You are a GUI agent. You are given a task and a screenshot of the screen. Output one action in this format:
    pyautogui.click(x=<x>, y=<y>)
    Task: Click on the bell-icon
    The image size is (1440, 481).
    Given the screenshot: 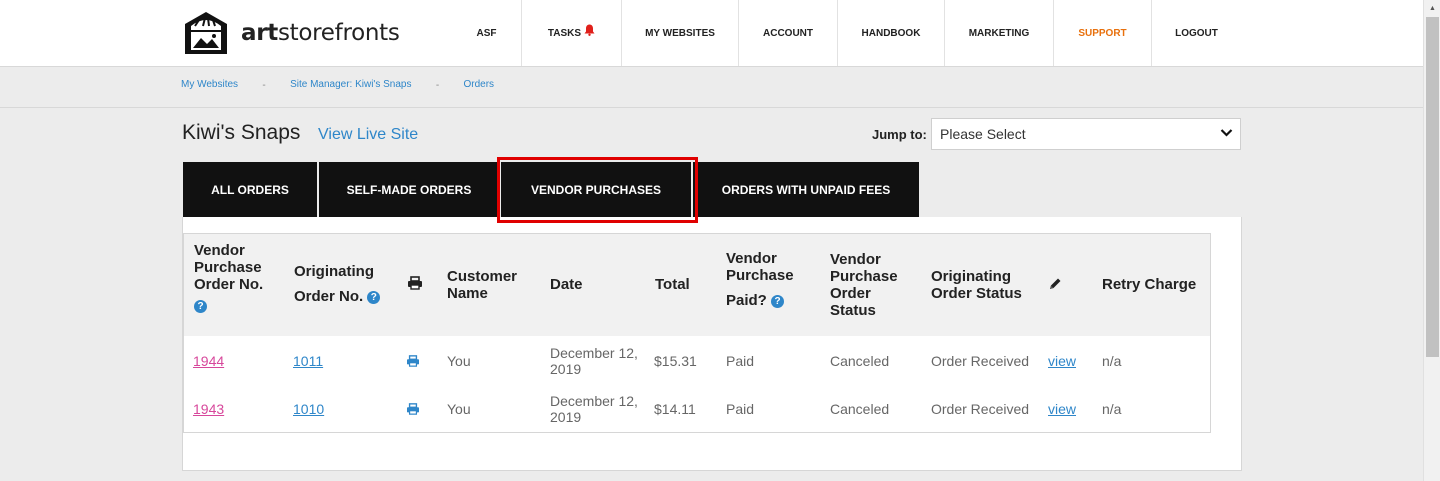 What is the action you would take?
    pyautogui.click(x=589, y=30)
    